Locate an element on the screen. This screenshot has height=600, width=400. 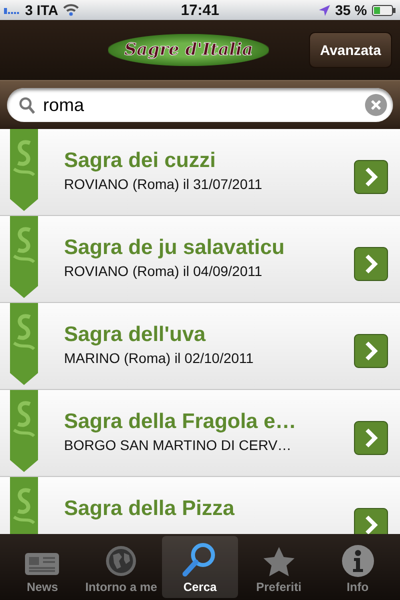
globe-icon is located at coordinates (121, 561).